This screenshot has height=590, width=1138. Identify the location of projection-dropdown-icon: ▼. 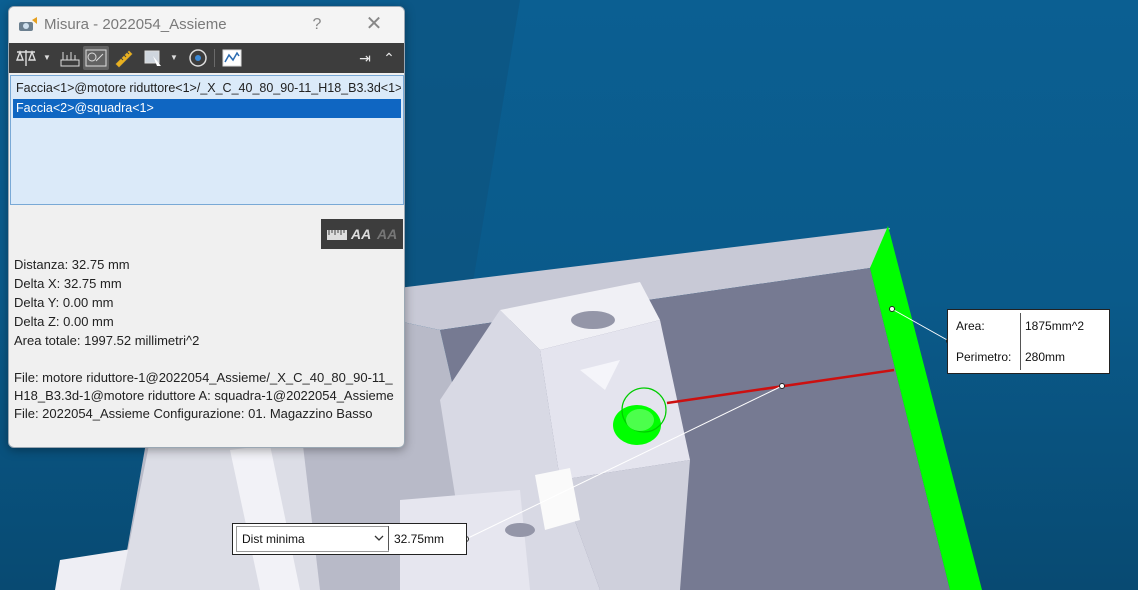
(174, 58).